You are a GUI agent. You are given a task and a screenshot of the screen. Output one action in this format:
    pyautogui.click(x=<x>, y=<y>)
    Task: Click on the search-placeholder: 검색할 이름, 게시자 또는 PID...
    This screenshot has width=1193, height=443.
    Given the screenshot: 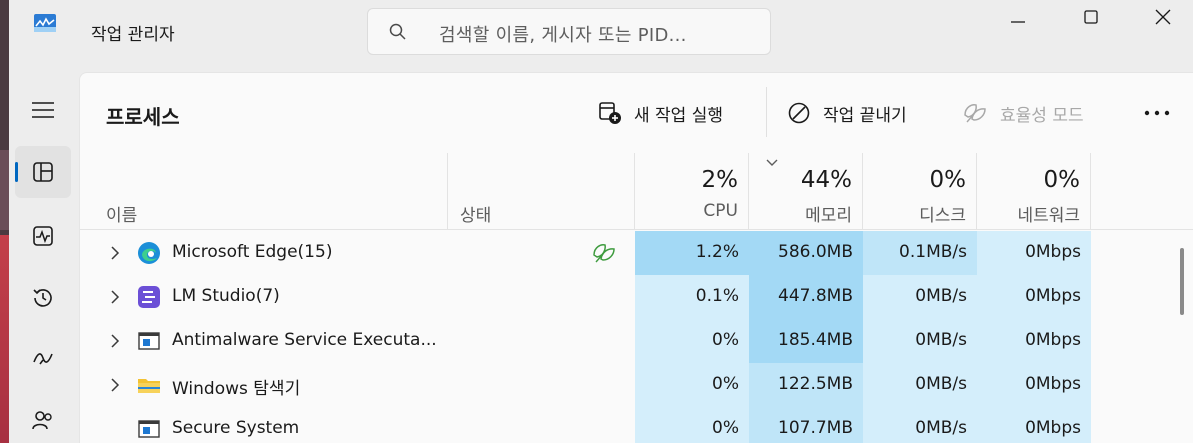 What is the action you would take?
    pyautogui.click(x=563, y=35)
    